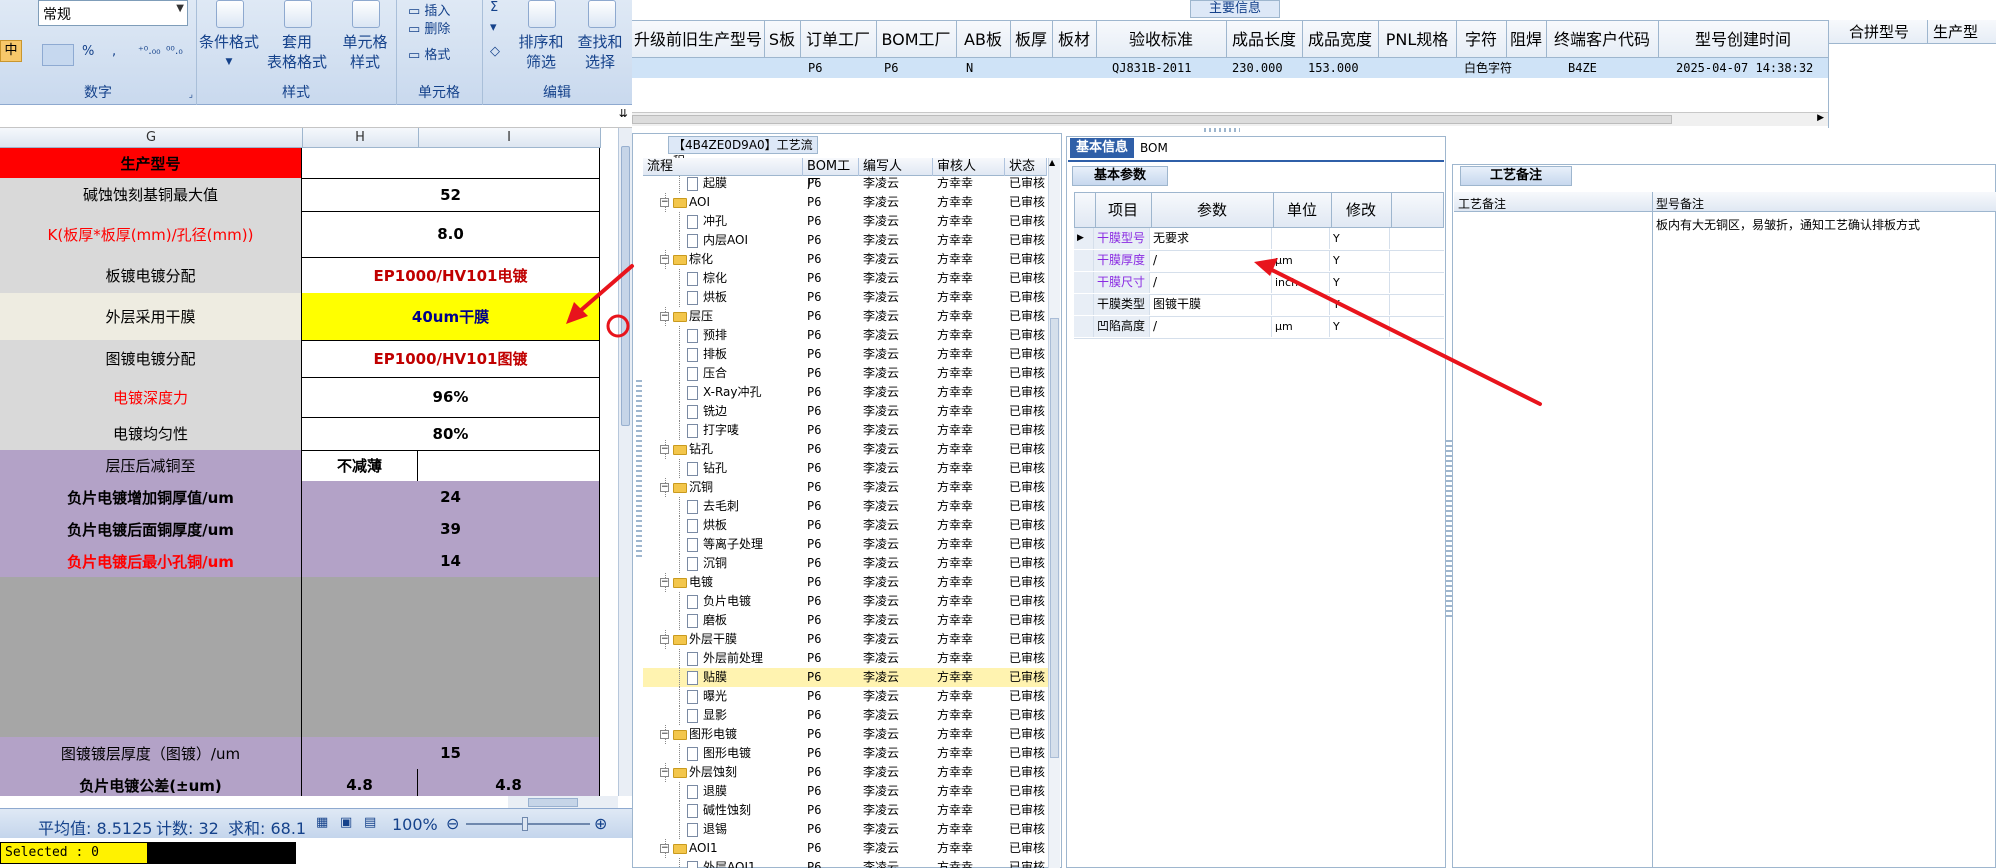 The height and width of the screenshot is (868, 1996). What do you see at coordinates (451, 358) in the screenshot?
I see `value-cell: EP1000/HV101图镀` at bounding box center [451, 358].